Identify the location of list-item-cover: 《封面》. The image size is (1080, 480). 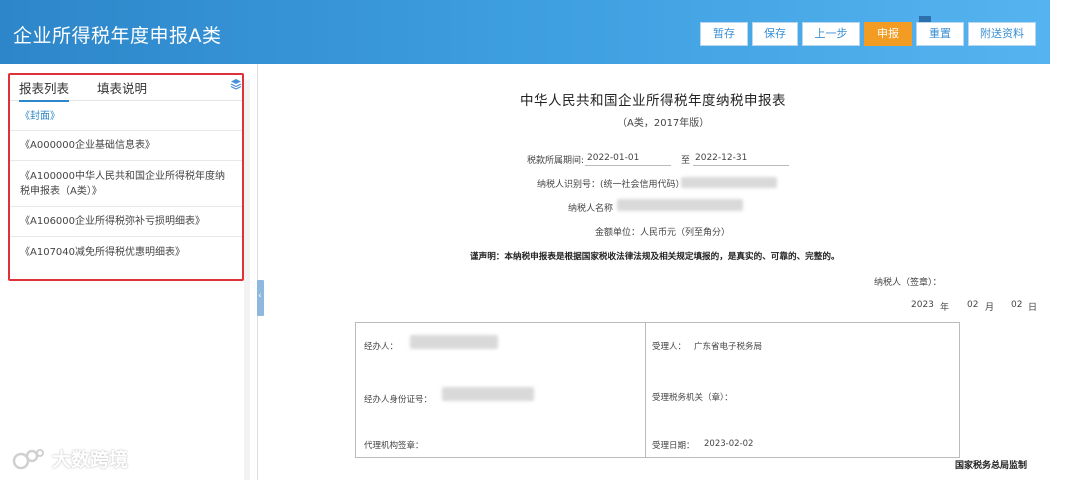
(126, 117).